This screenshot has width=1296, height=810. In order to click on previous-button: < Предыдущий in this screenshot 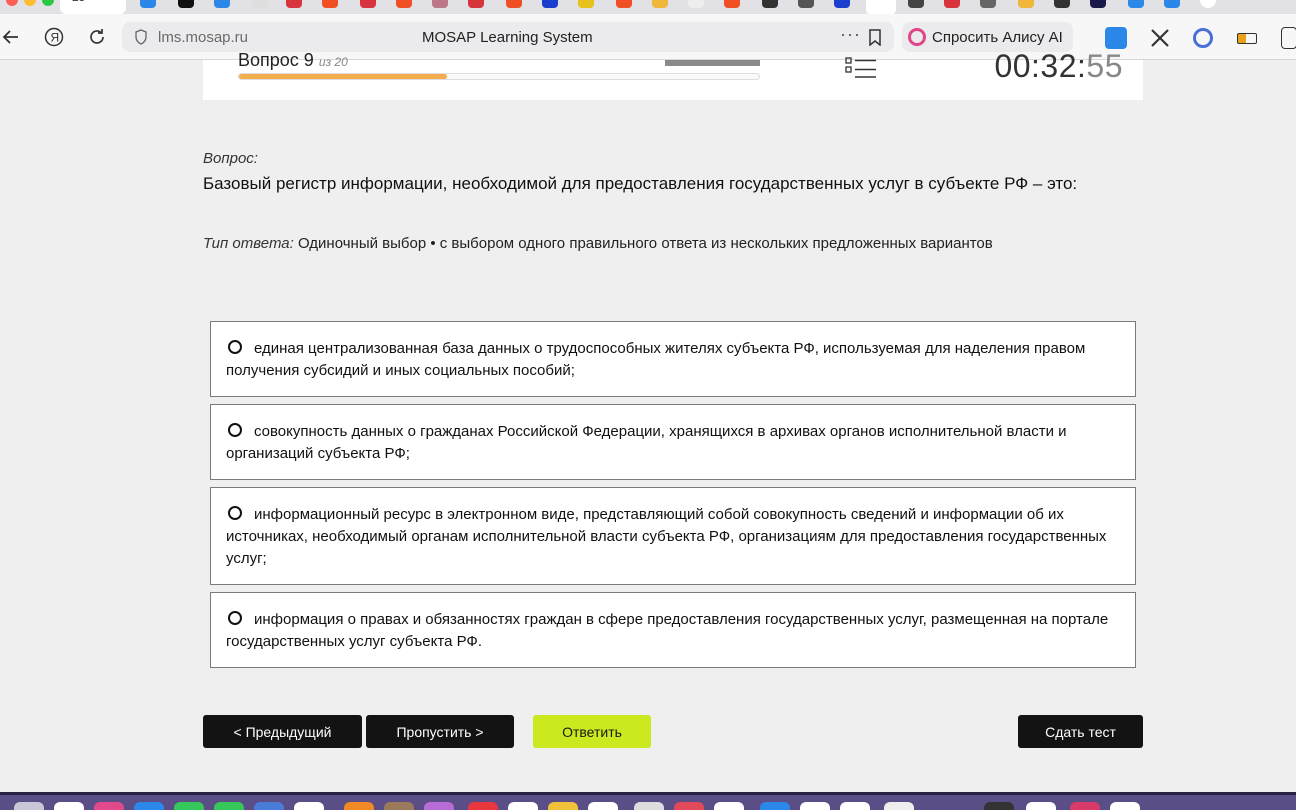, I will do `click(282, 731)`.